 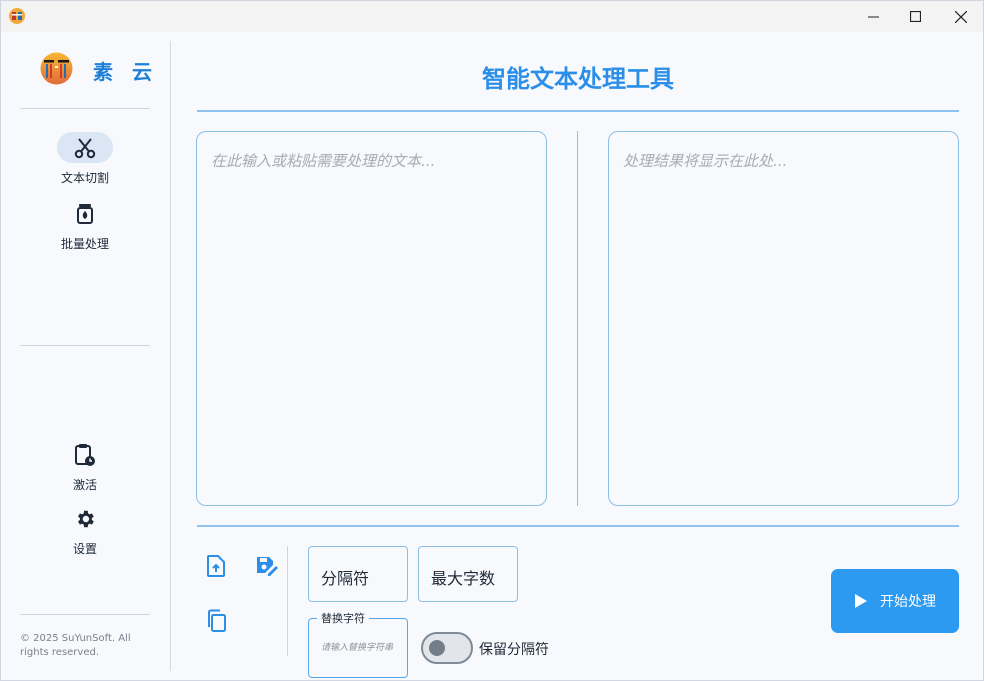 I want to click on close-button, so click(x=961, y=16).